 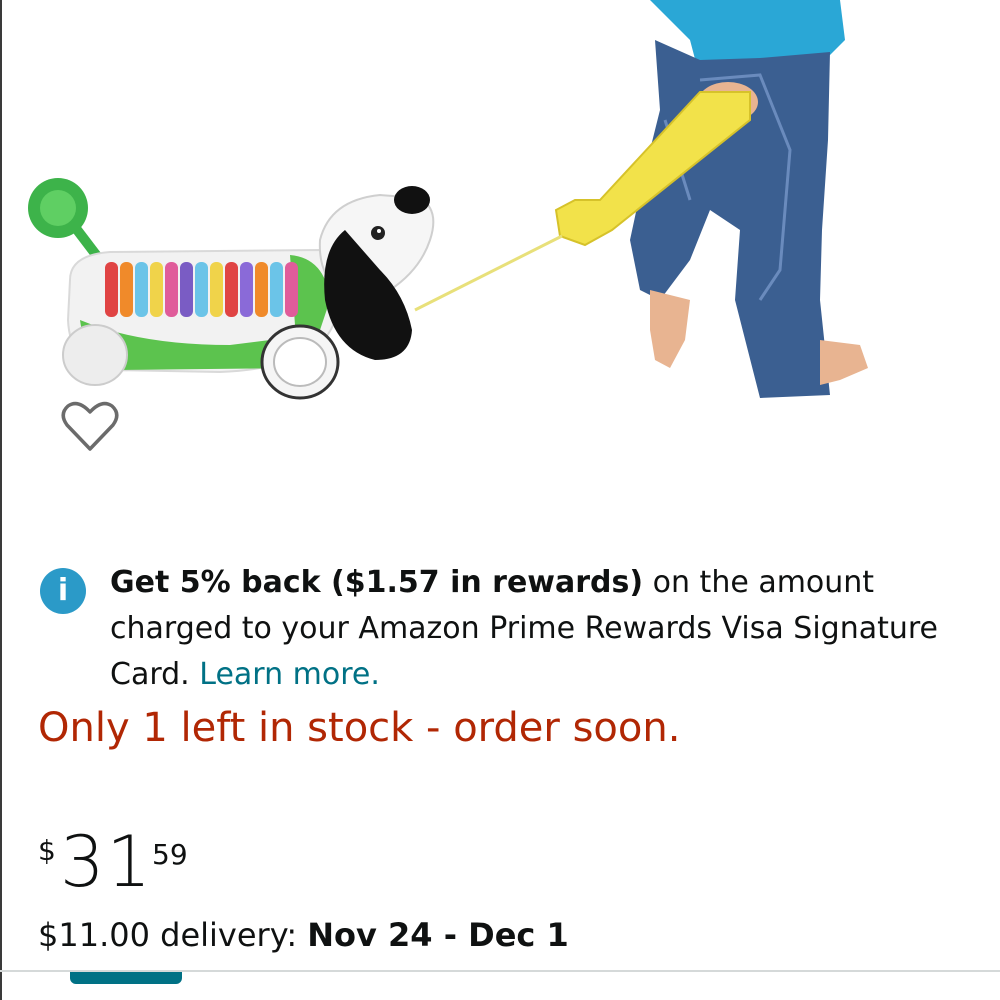 What do you see at coordinates (170, 854) in the screenshot?
I see `price-fraction: 59` at bounding box center [170, 854].